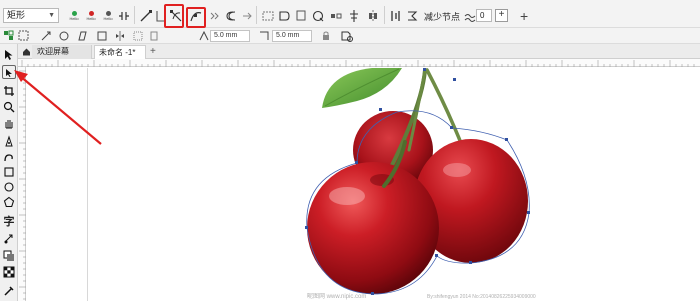  I want to click on smoothness-input: 0, so click(484, 15).